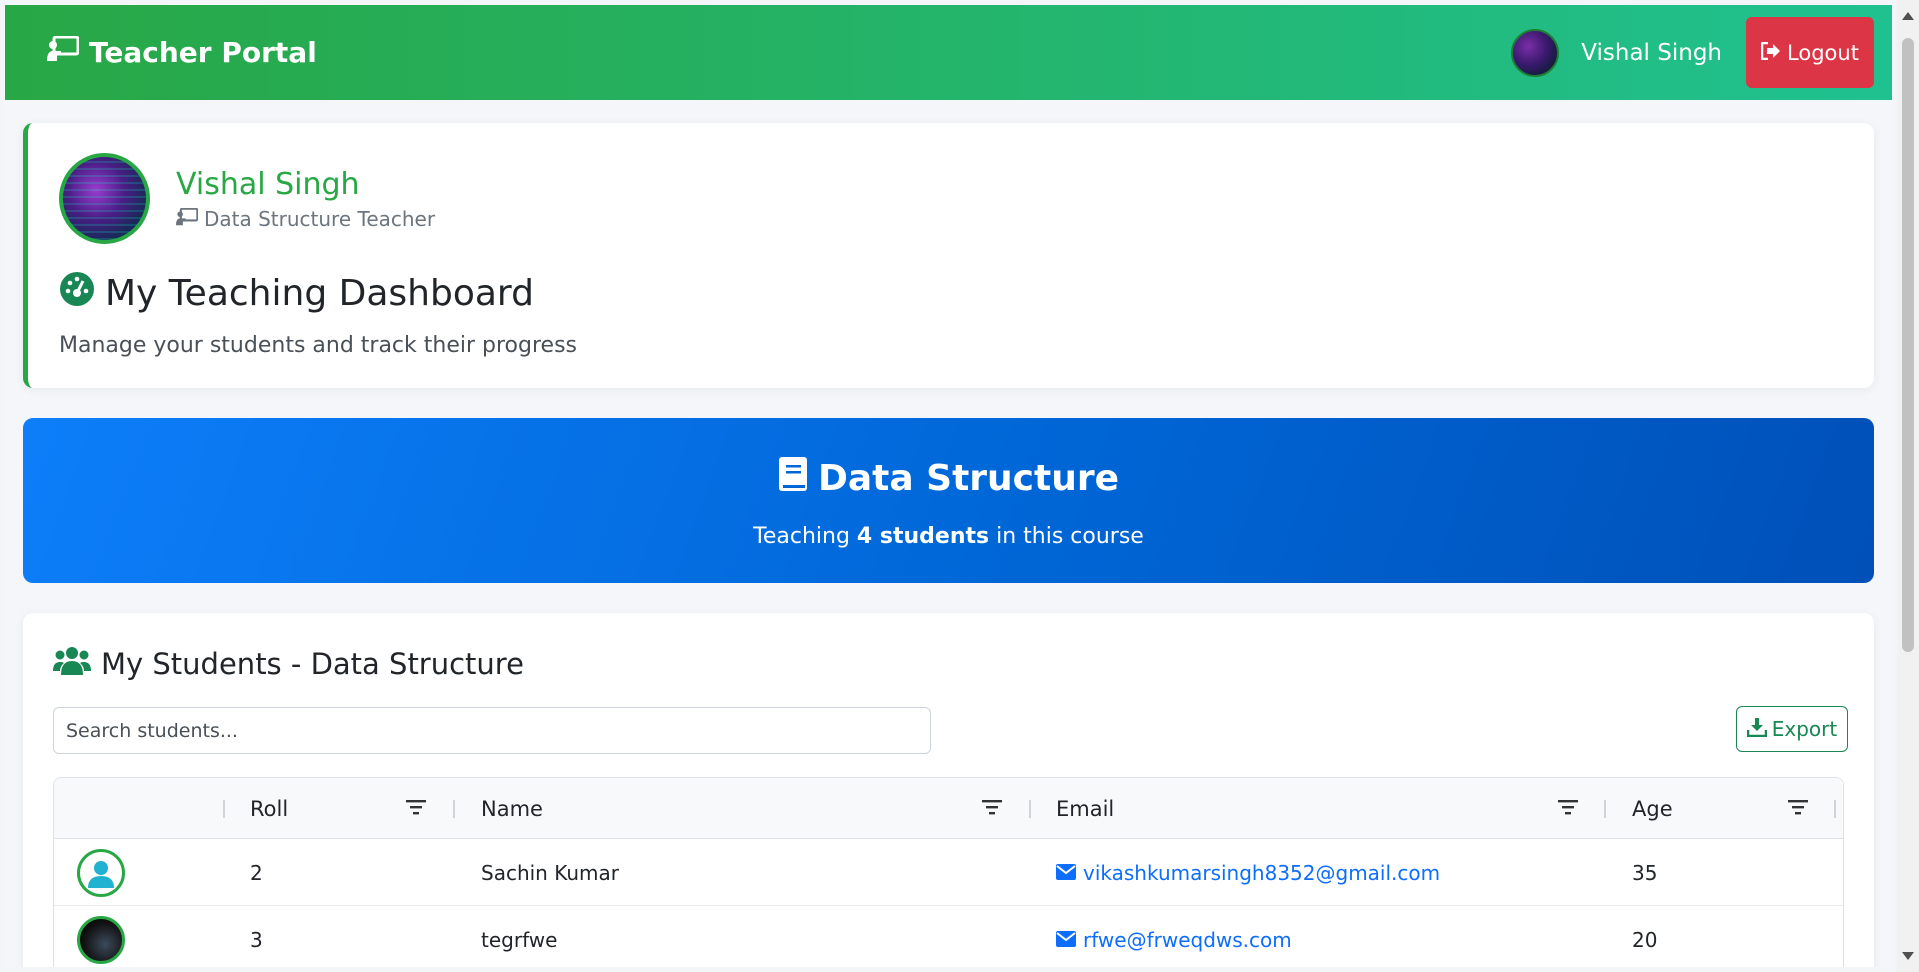  Describe the element at coordinates (1908, 956) in the screenshot. I see `scroll-down-arrow-icon` at that location.